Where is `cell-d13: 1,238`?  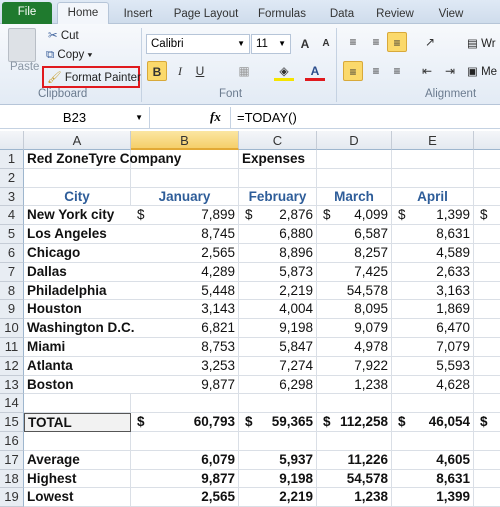 cell-d13: 1,238 is located at coordinates (354, 385).